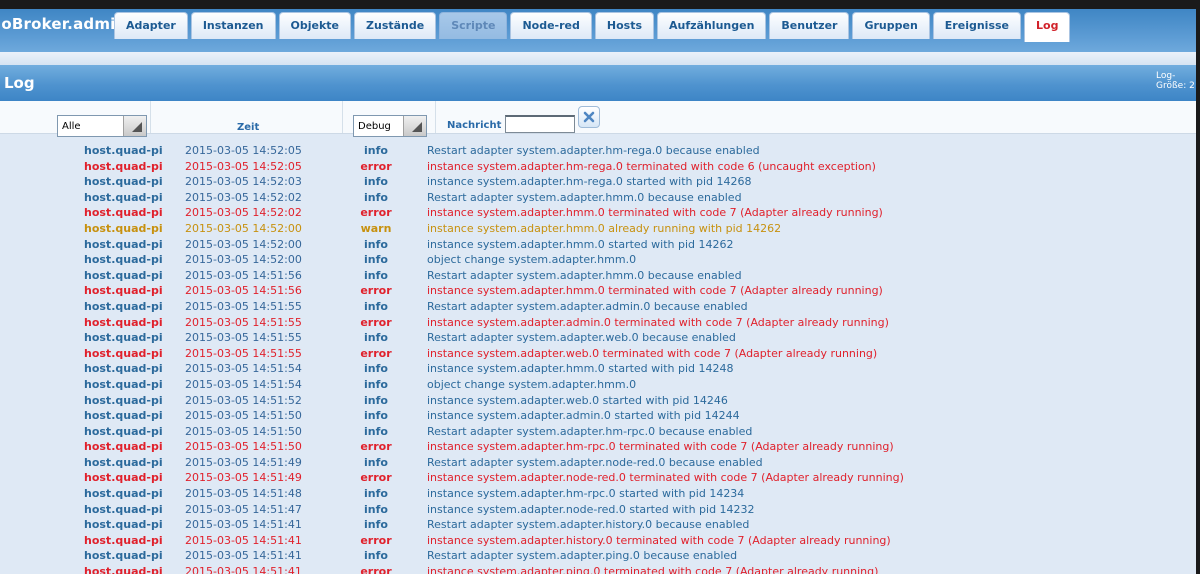  I want to click on tab-scripte: Scripte, so click(473, 25).